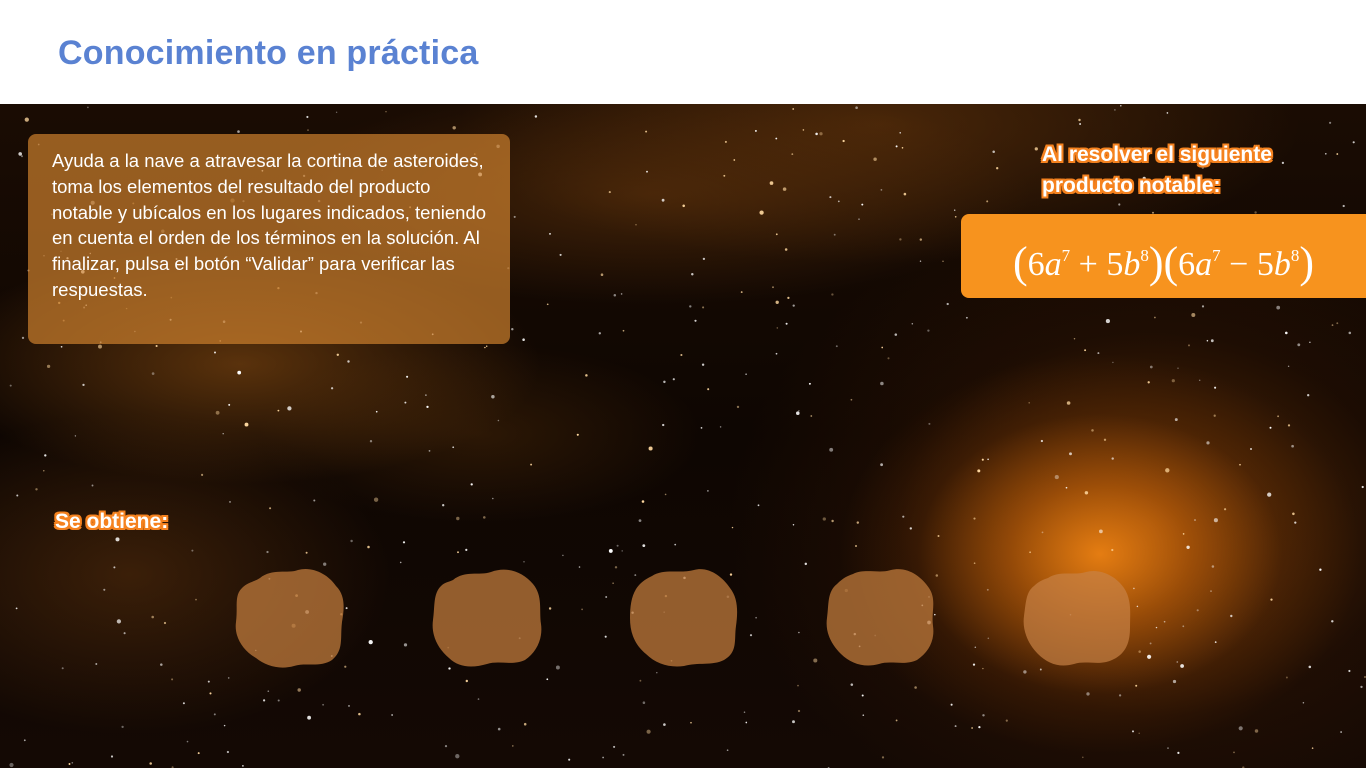 The height and width of the screenshot is (768, 1366). I want to click on prompt-label-line-2: producto notable:, so click(1131, 185).